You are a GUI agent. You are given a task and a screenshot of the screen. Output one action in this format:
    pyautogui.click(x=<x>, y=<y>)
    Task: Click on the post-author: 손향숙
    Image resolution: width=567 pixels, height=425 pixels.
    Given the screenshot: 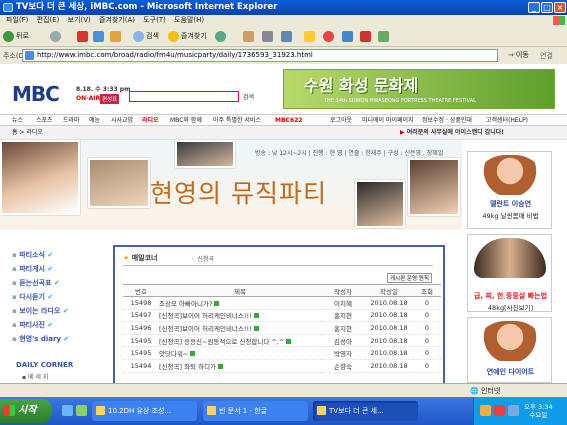 What is the action you would take?
    pyautogui.click(x=343, y=366)
    